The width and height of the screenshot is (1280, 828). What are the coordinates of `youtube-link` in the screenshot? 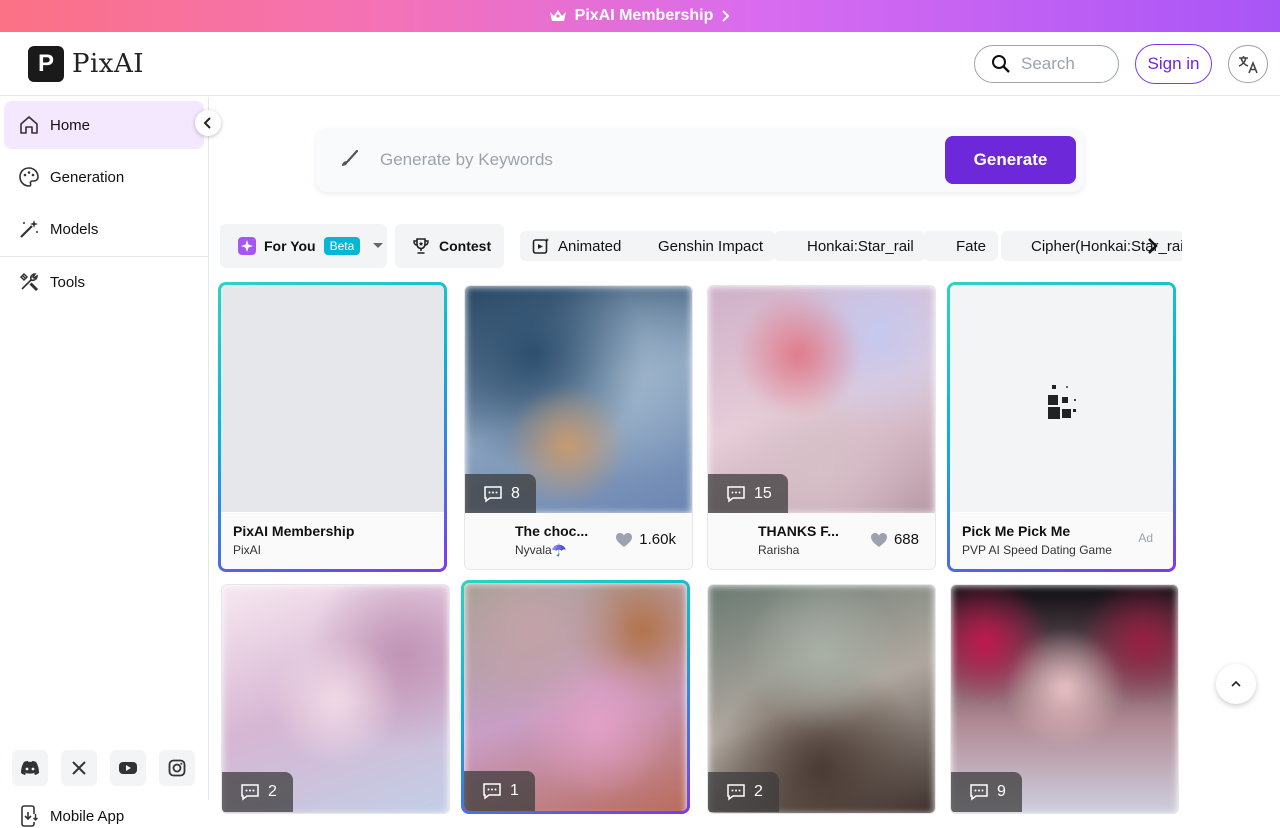 It's located at (128, 768).